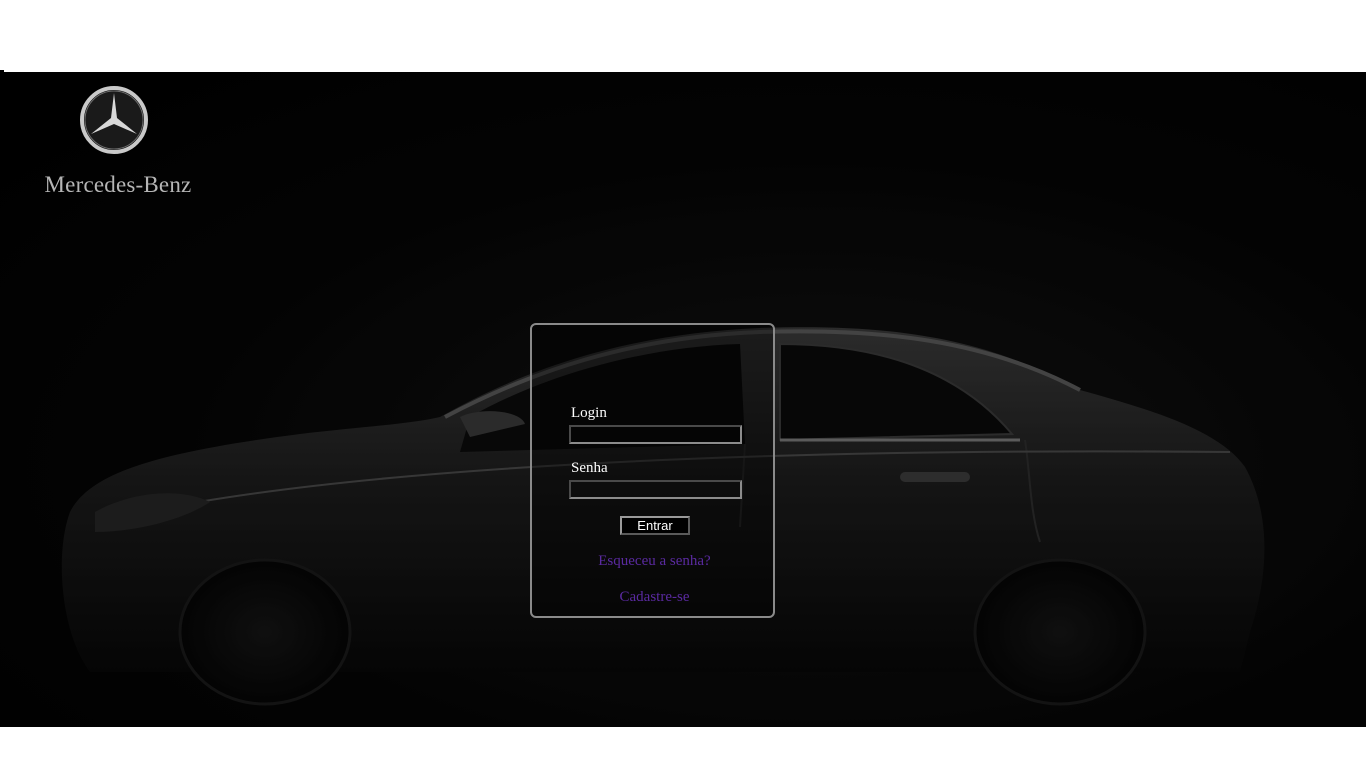 The image size is (1366, 768). I want to click on login-label: Login, so click(589, 413).